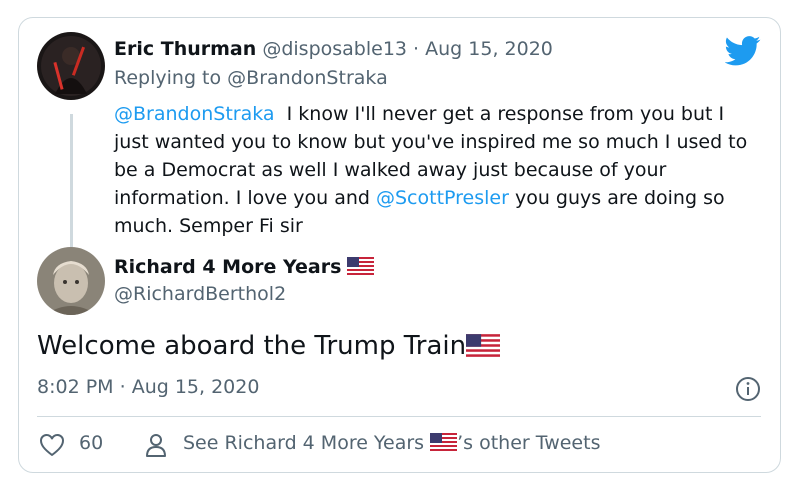 This screenshot has width=800, height=498. I want to click on parent-date: Aug 15, 2020, so click(489, 49).